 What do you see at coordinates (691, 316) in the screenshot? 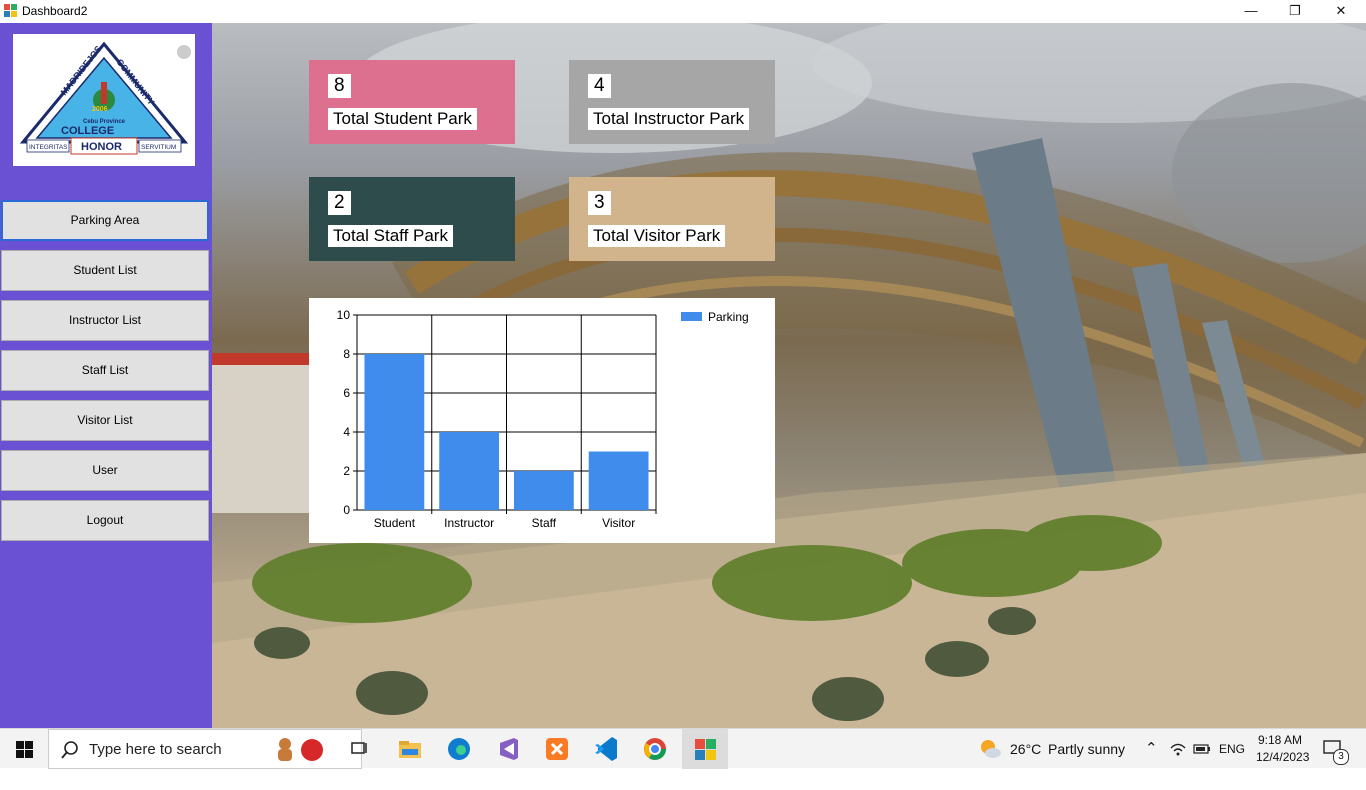
I see `legend-swatch` at bounding box center [691, 316].